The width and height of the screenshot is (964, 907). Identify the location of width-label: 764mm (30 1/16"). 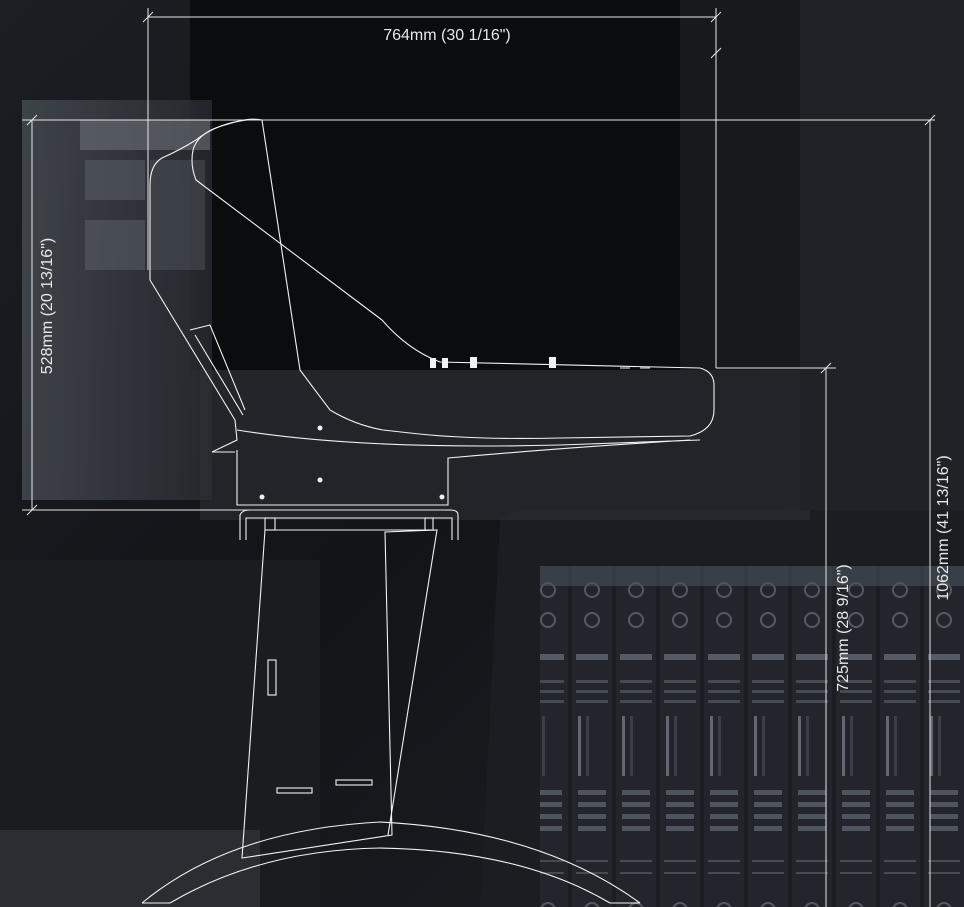
(447, 35).